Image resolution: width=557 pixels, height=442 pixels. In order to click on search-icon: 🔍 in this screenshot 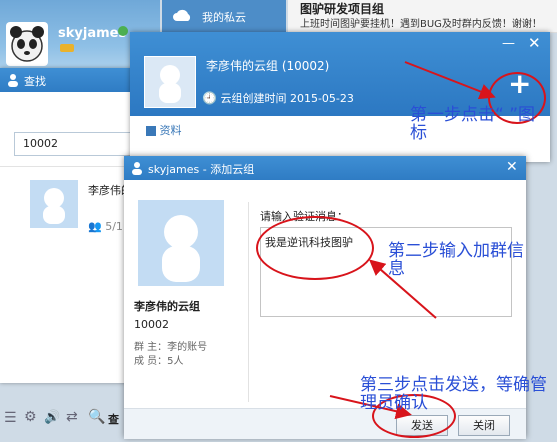, I will do `click(96, 417)`.